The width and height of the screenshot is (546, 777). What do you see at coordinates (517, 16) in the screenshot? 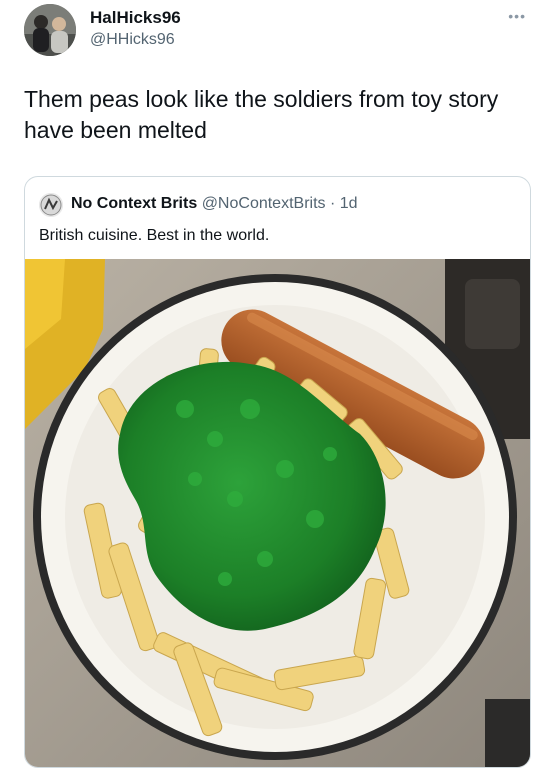
I see `more-icon: •••` at bounding box center [517, 16].